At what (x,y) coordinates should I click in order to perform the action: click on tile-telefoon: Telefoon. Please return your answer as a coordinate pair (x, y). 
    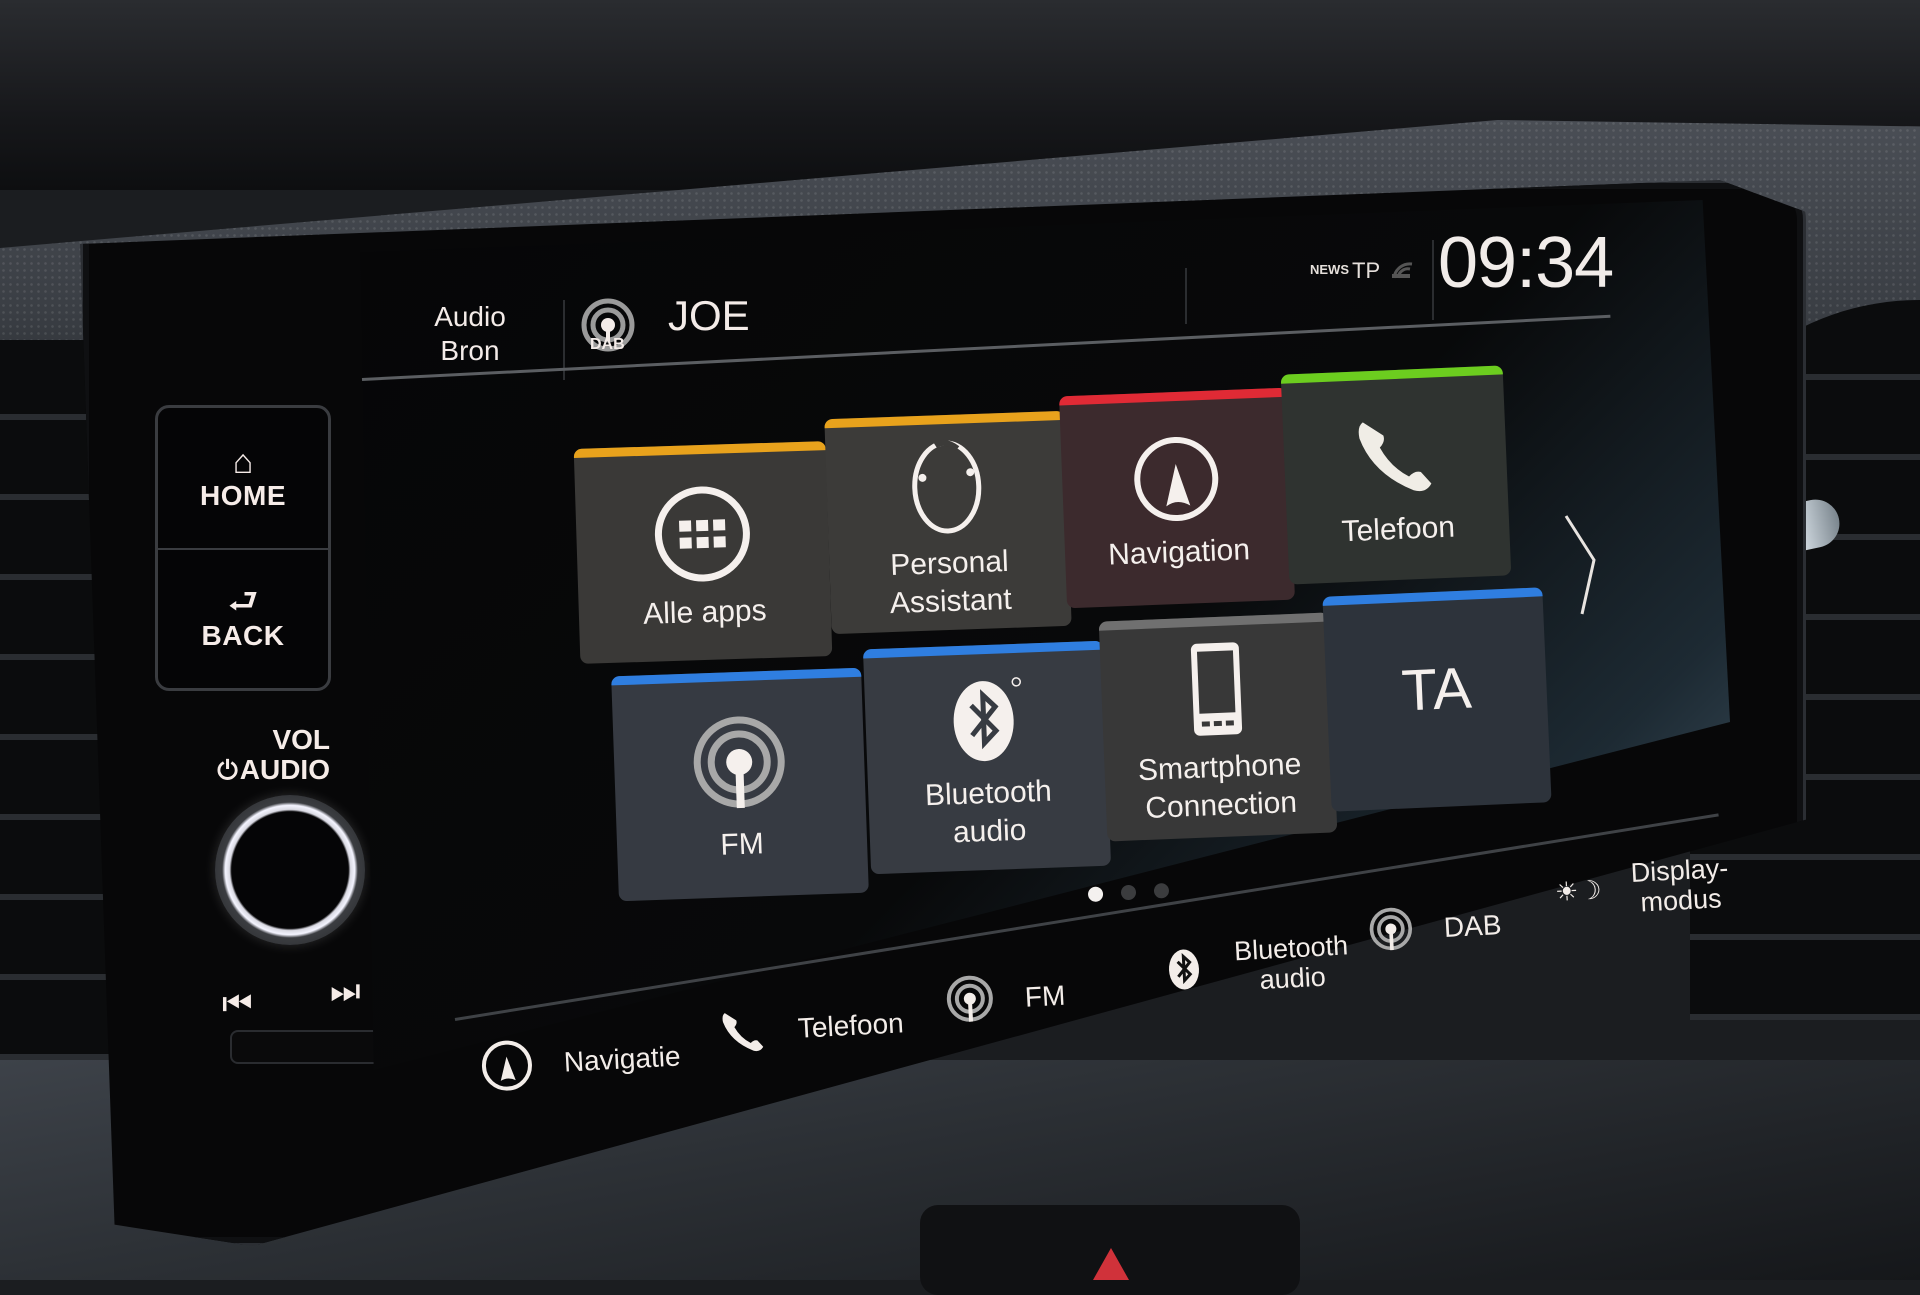
    Looking at the image, I should click on (1396, 475).